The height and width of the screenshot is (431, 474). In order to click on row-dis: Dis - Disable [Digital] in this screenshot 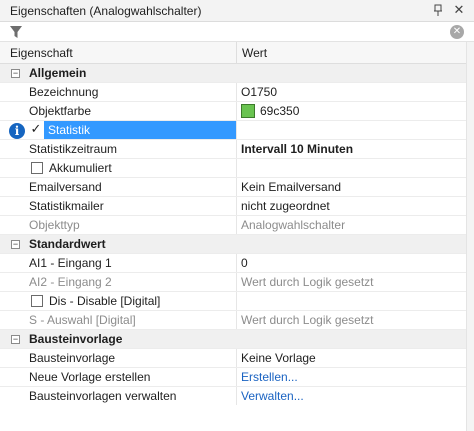, I will do `click(233, 301)`.